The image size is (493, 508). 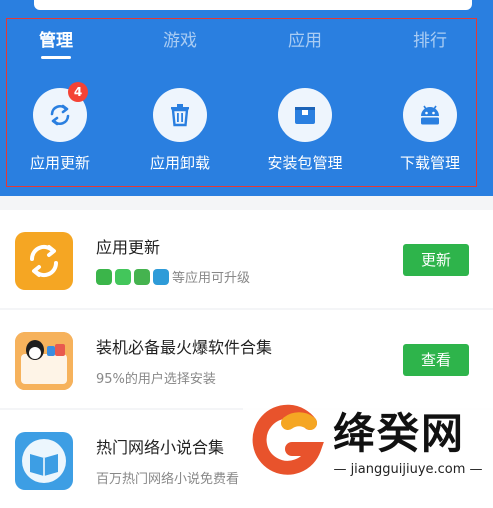 I want to click on item-title: 应用更新, so click(x=128, y=247).